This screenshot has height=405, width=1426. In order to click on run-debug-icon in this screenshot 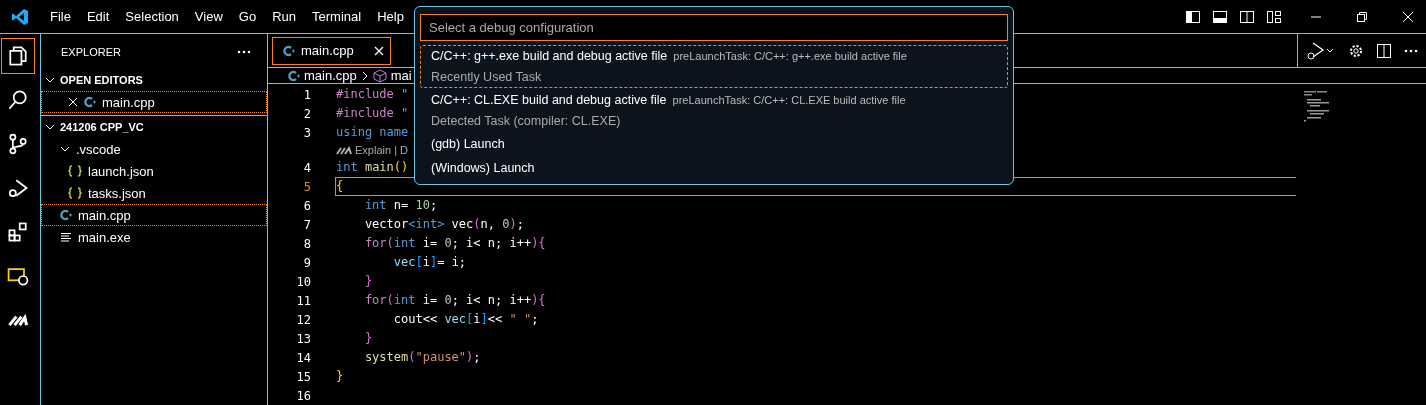, I will do `click(1321, 50)`.